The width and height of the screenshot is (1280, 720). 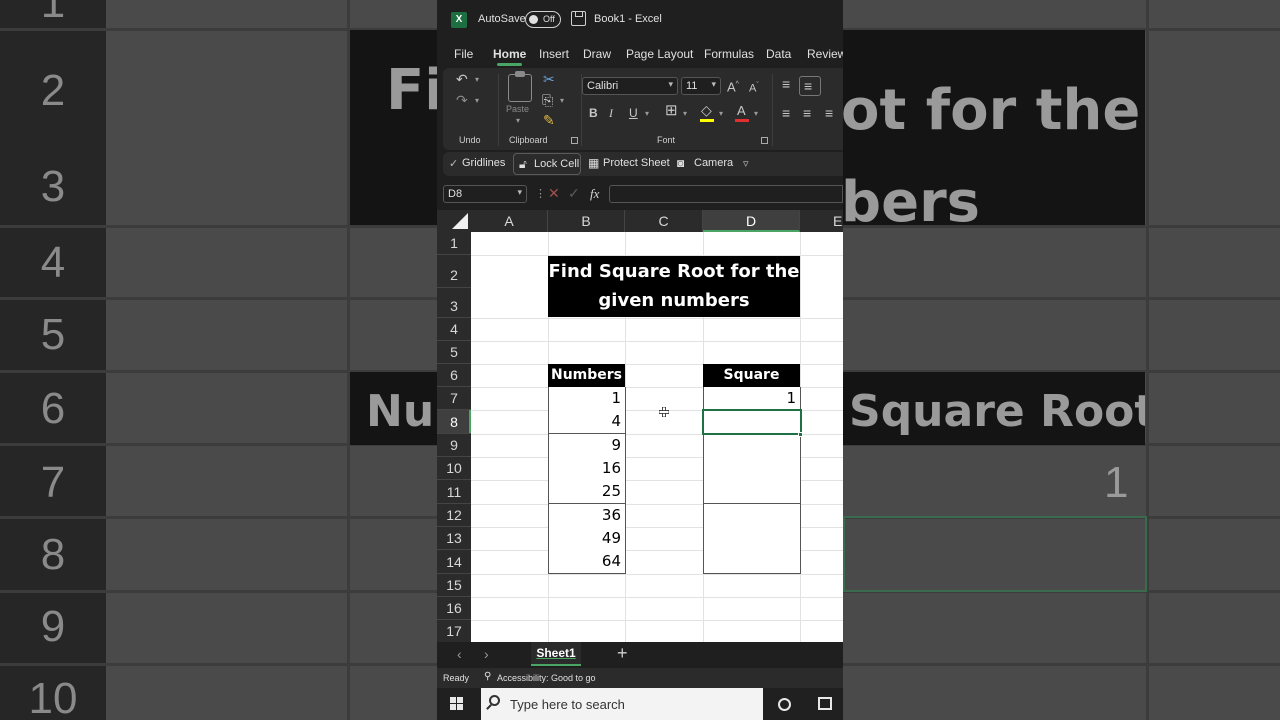 What do you see at coordinates (454, 375) in the screenshot?
I see `row-header: 6` at bounding box center [454, 375].